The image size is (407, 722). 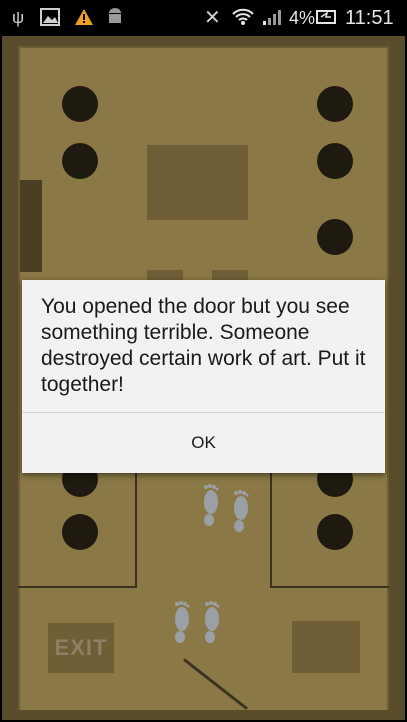 I want to click on battery-percent: 4%, so click(x=302, y=18).